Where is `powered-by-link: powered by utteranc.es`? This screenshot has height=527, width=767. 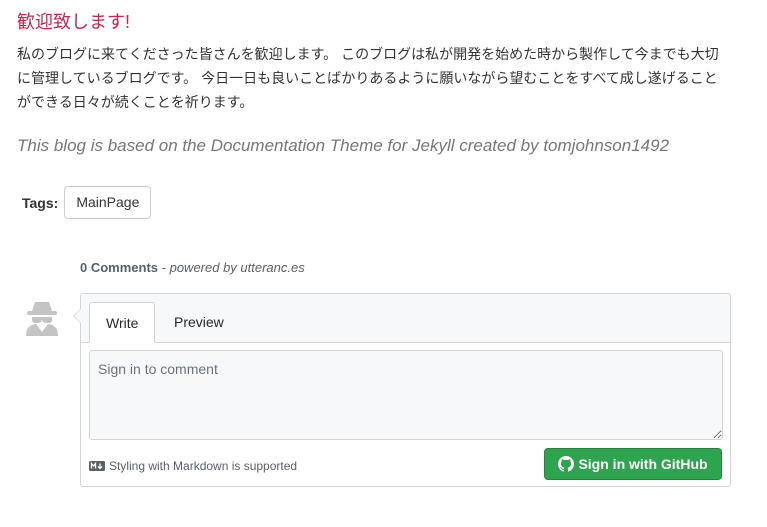
powered-by-link: powered by utteranc.es is located at coordinates (237, 267).